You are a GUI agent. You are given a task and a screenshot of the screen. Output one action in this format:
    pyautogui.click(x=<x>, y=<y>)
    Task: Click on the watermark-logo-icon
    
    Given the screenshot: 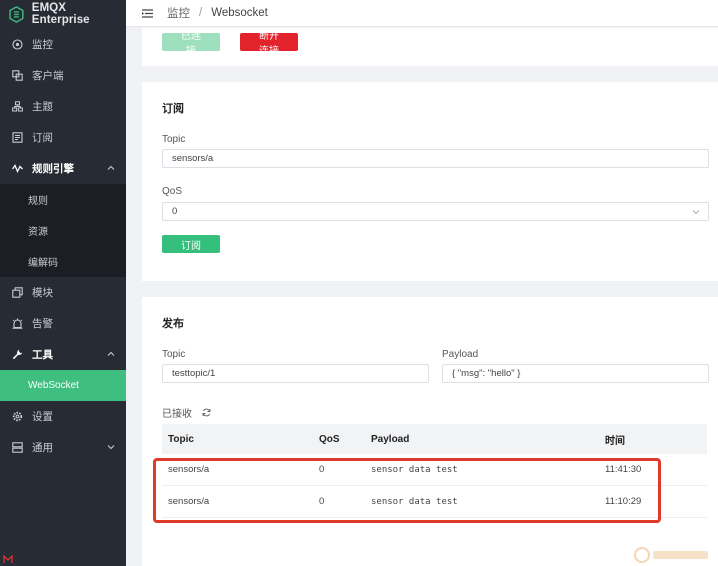 What is the action you would take?
    pyautogui.click(x=671, y=555)
    